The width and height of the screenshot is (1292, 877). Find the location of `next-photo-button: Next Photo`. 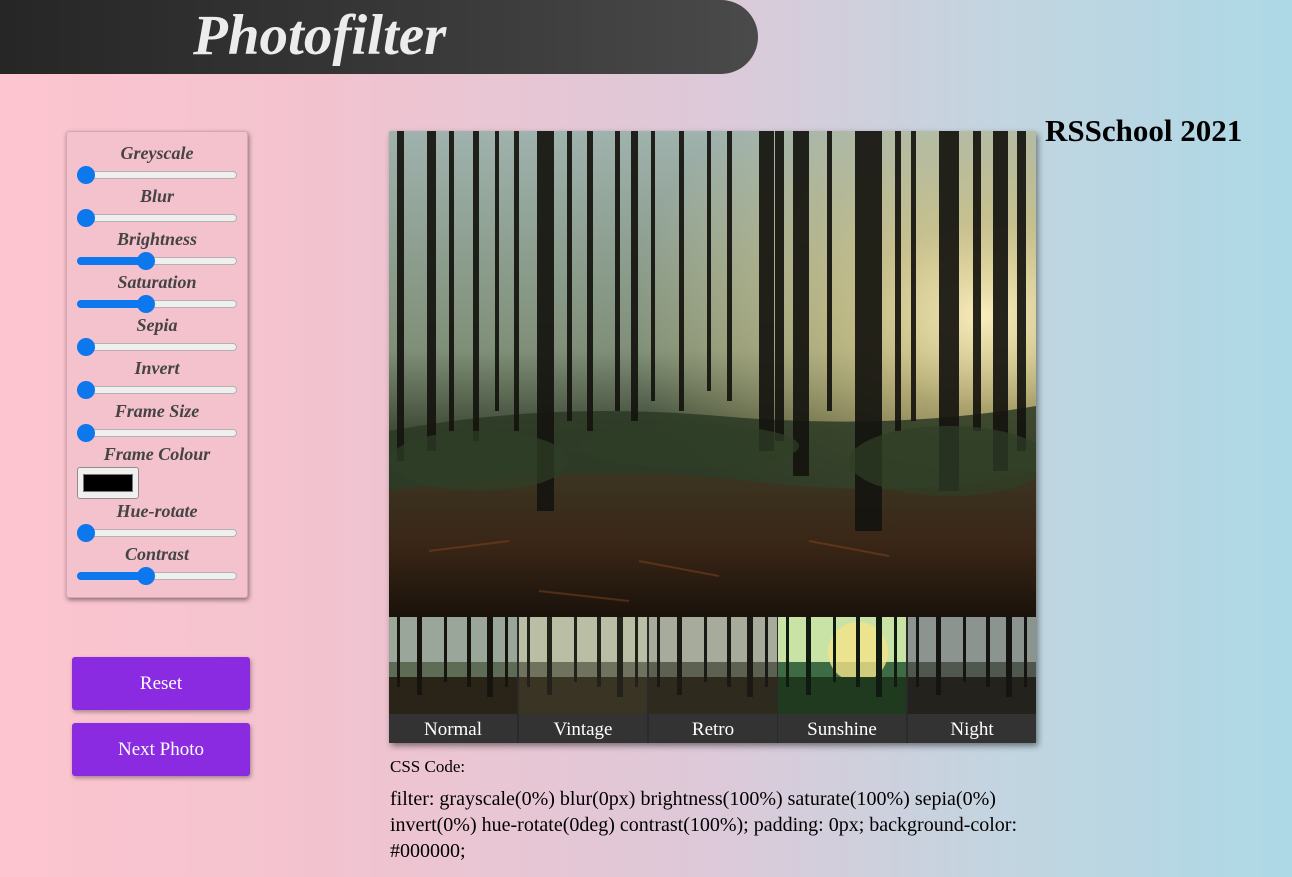

next-photo-button: Next Photo is located at coordinates (161, 749).